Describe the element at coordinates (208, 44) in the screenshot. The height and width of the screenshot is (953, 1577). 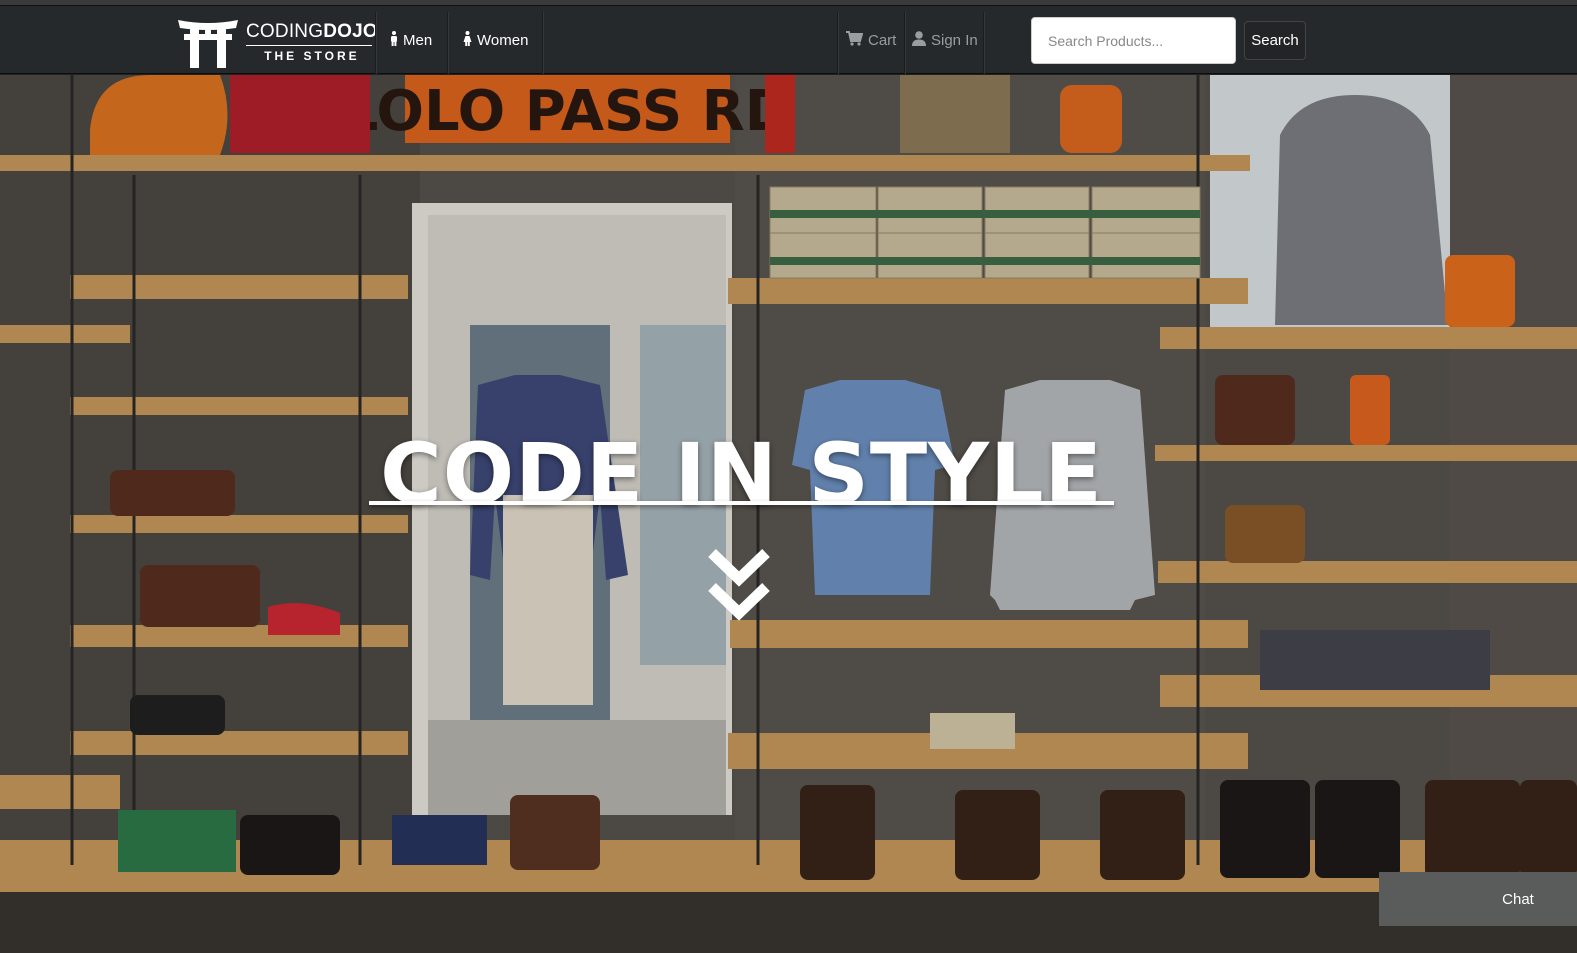
I see `torii-logo-icon` at that location.